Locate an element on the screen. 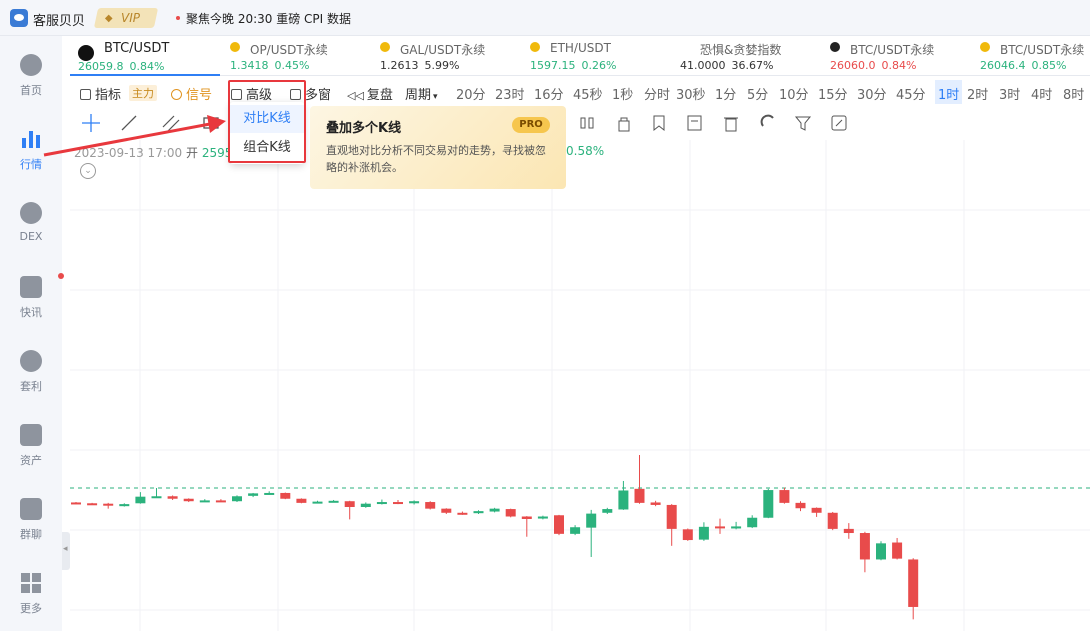 This screenshot has height=631, width=1090. period-option: 3时 is located at coordinates (1009, 93).